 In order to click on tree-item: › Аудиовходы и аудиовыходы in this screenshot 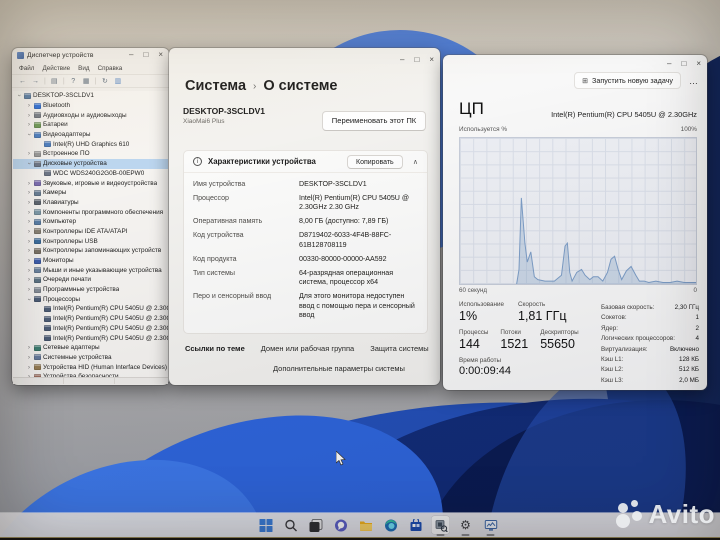, I will do `click(90, 115)`.